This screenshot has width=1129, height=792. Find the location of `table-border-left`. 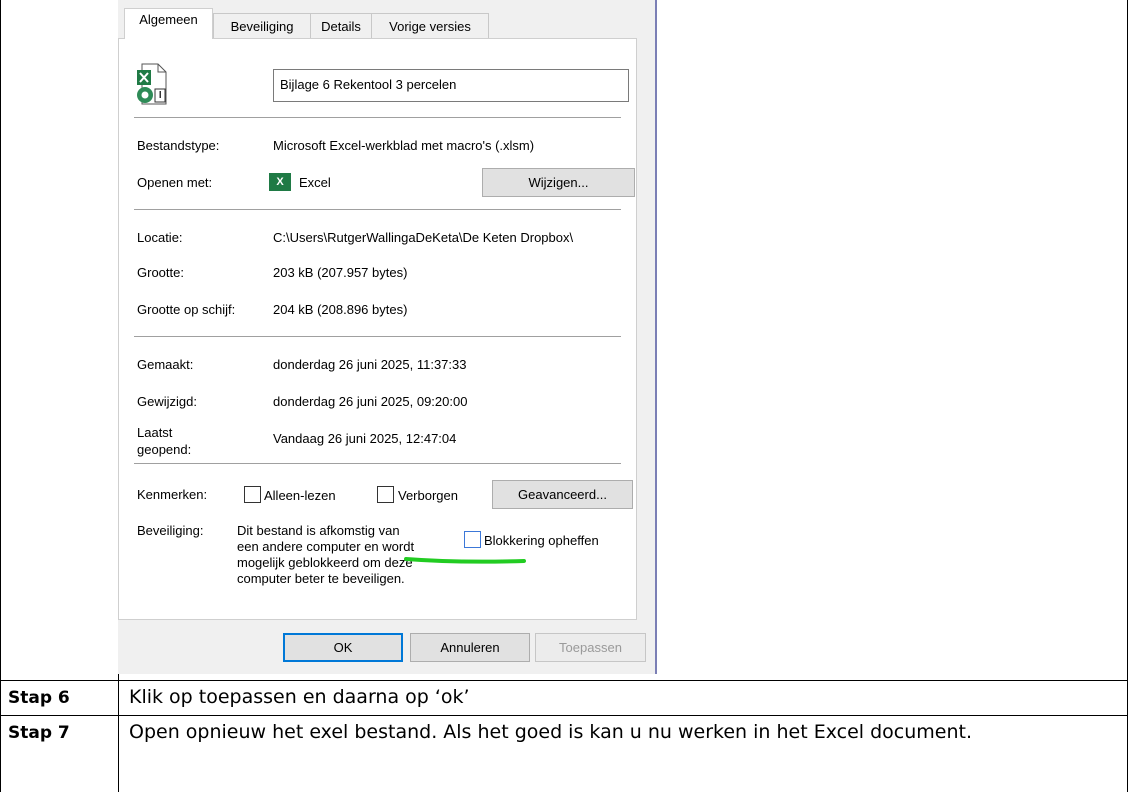

table-border-left is located at coordinates (0, 396).